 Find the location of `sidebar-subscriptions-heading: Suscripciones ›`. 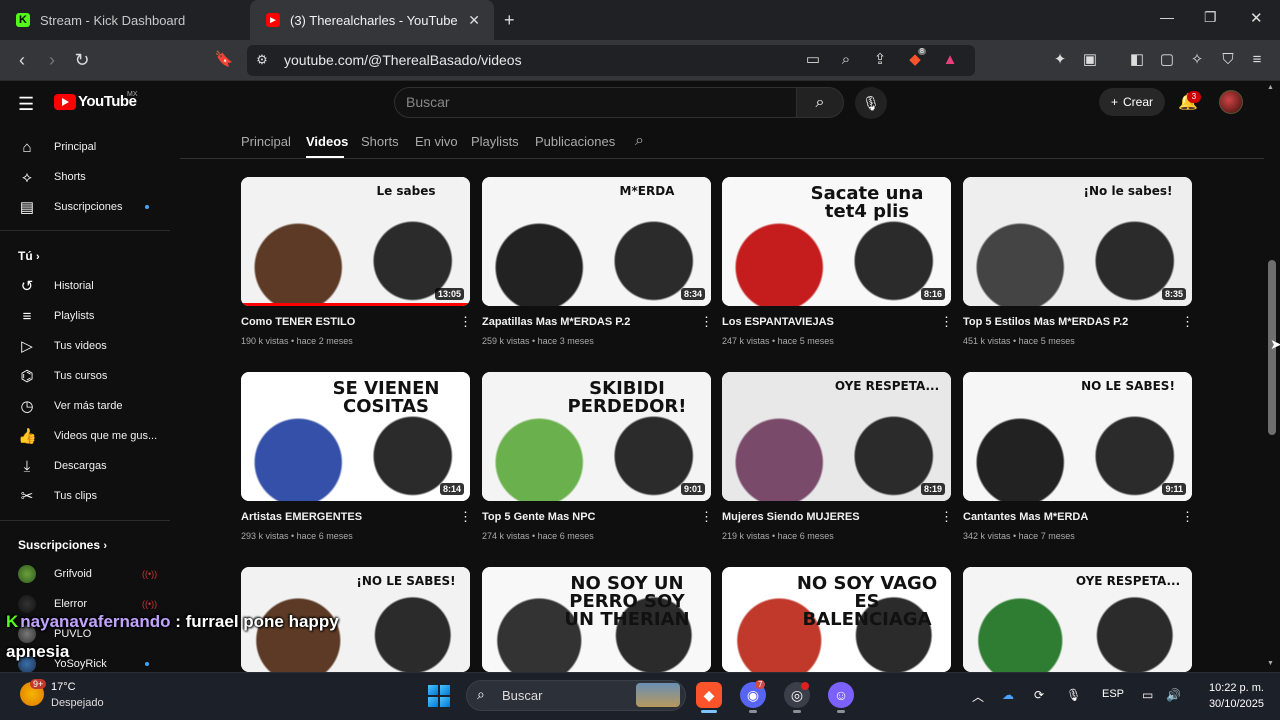

sidebar-subscriptions-heading: Suscripciones › is located at coordinates (62, 545).